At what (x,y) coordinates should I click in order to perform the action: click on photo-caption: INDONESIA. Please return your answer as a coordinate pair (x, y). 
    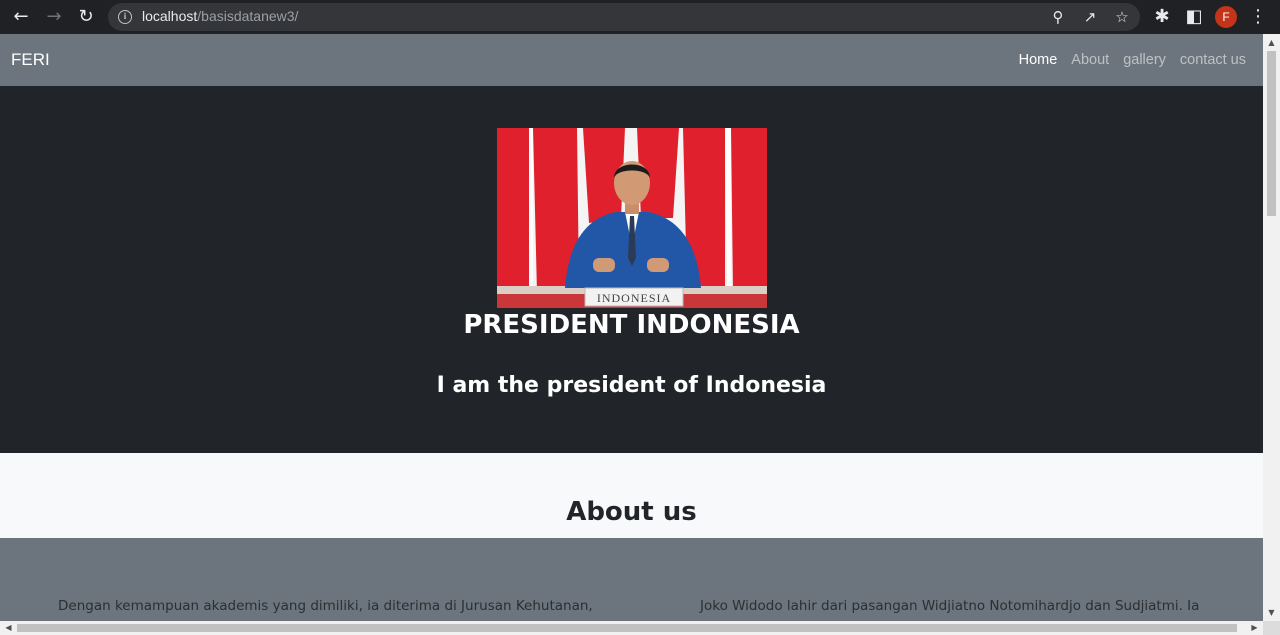
    Looking at the image, I should click on (634, 298).